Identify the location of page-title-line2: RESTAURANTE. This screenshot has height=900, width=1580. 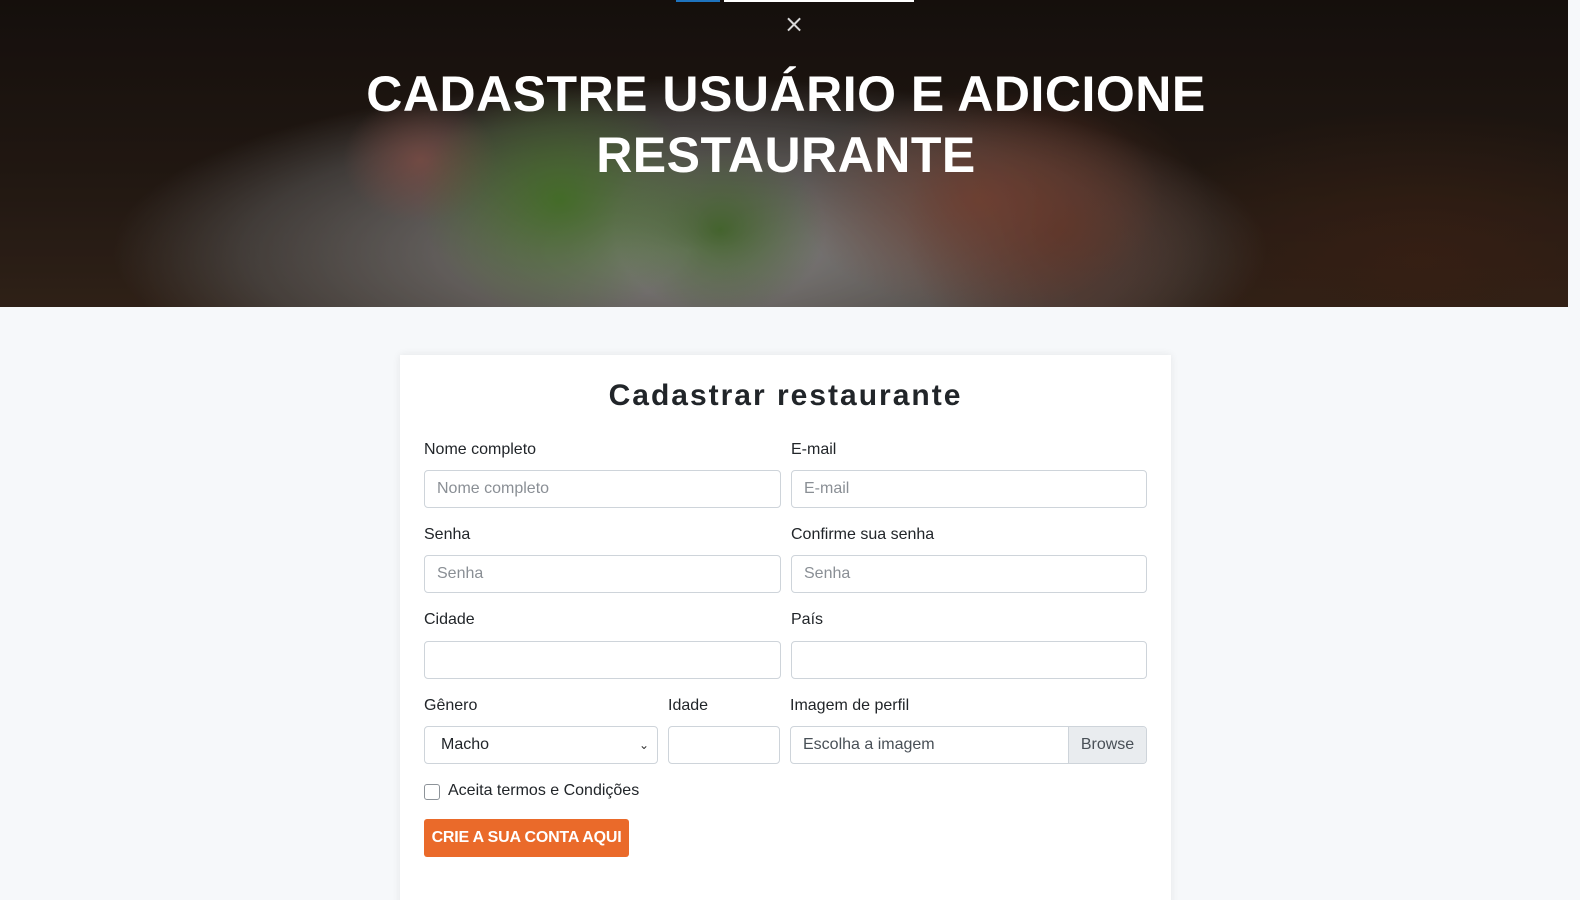
(786, 155).